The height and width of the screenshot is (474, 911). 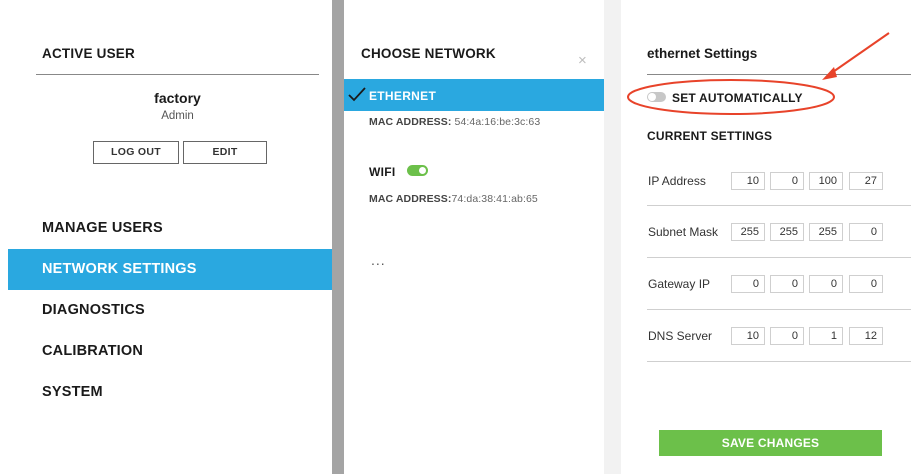 What do you see at coordinates (177, 116) in the screenshot?
I see `user-role: Admin` at bounding box center [177, 116].